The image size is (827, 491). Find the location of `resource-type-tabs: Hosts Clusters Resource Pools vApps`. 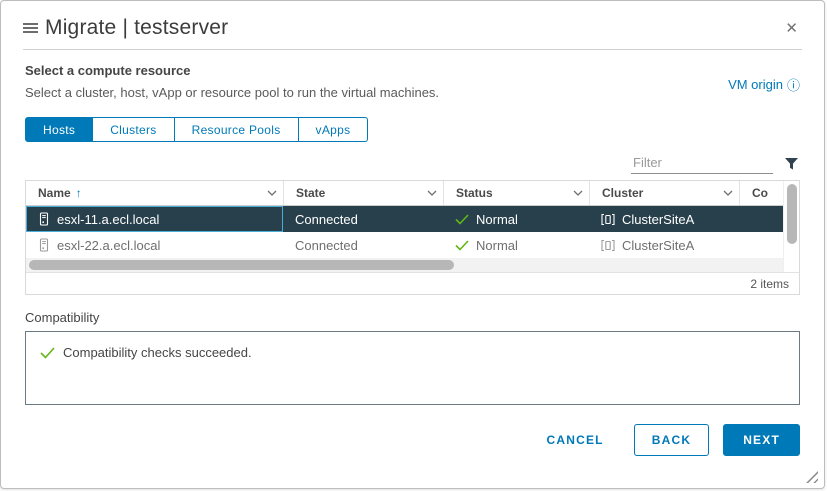

resource-type-tabs: Hosts Clusters Resource Pools vApps is located at coordinates (197, 129).